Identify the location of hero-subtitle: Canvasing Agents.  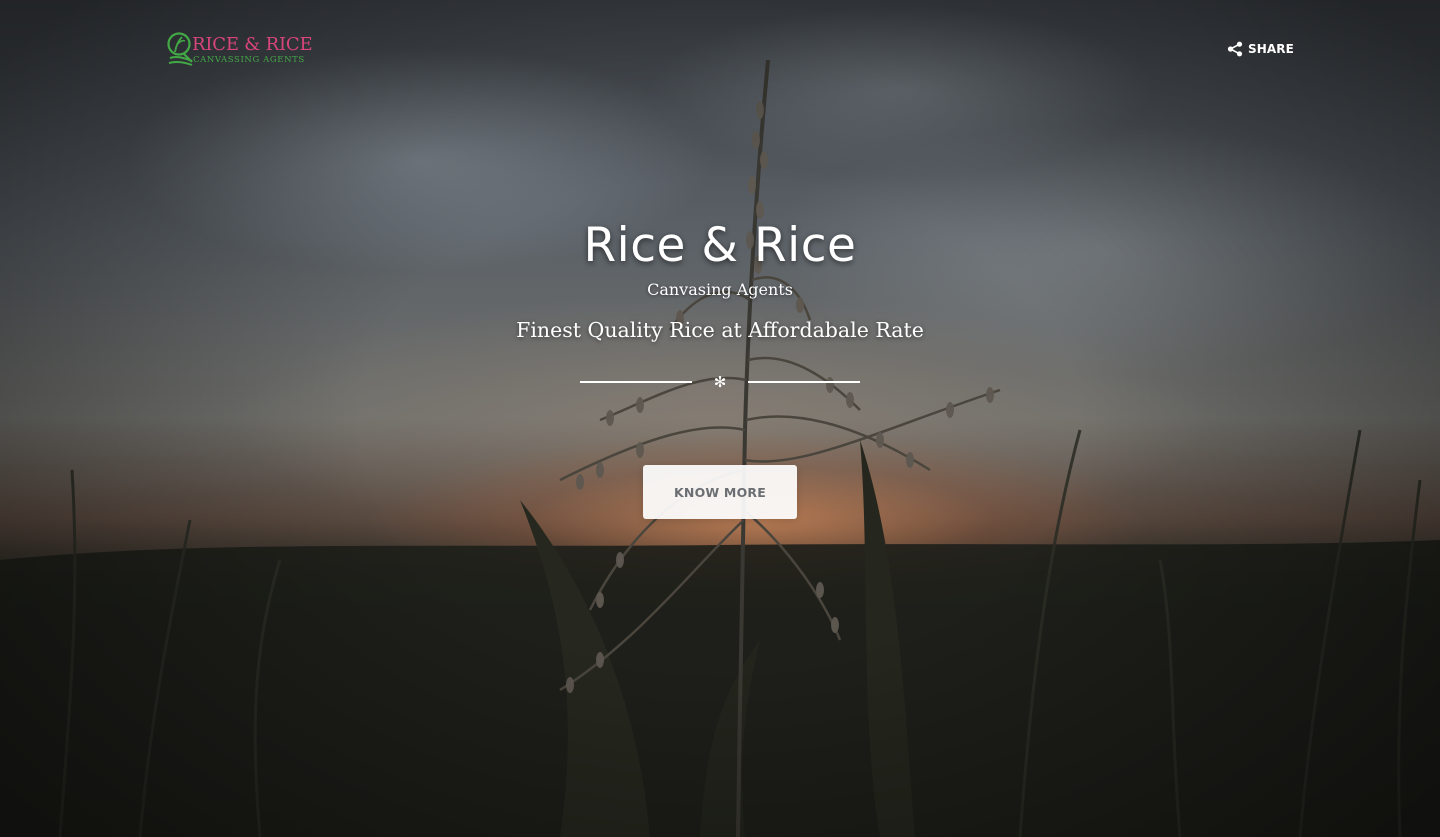
(720, 289).